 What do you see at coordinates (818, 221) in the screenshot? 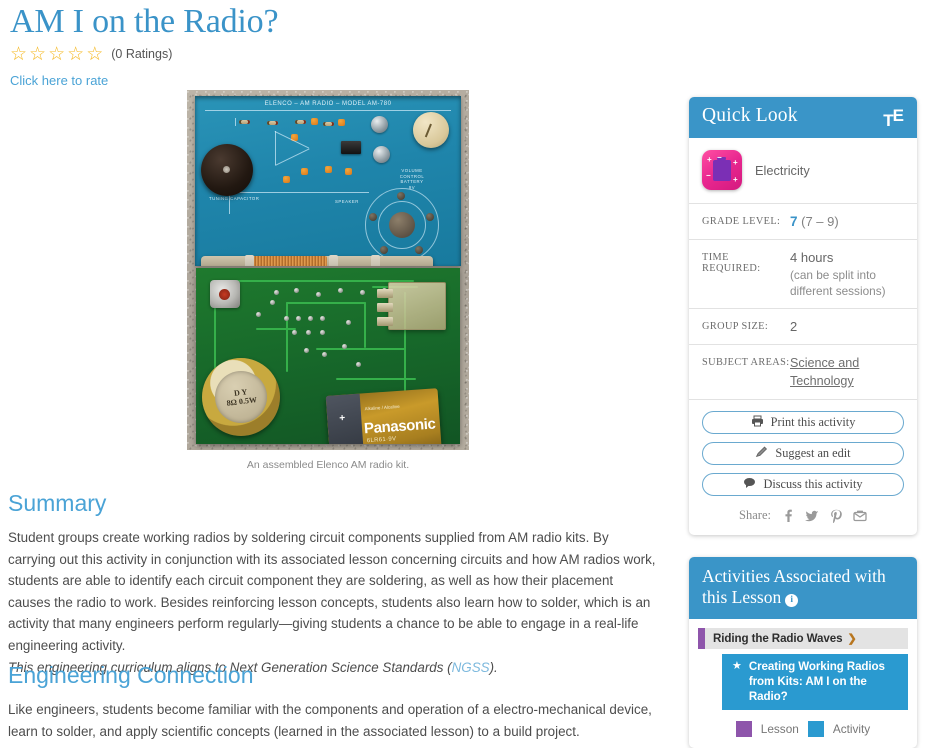
I see `grade-level-range: (7 – 9)` at bounding box center [818, 221].